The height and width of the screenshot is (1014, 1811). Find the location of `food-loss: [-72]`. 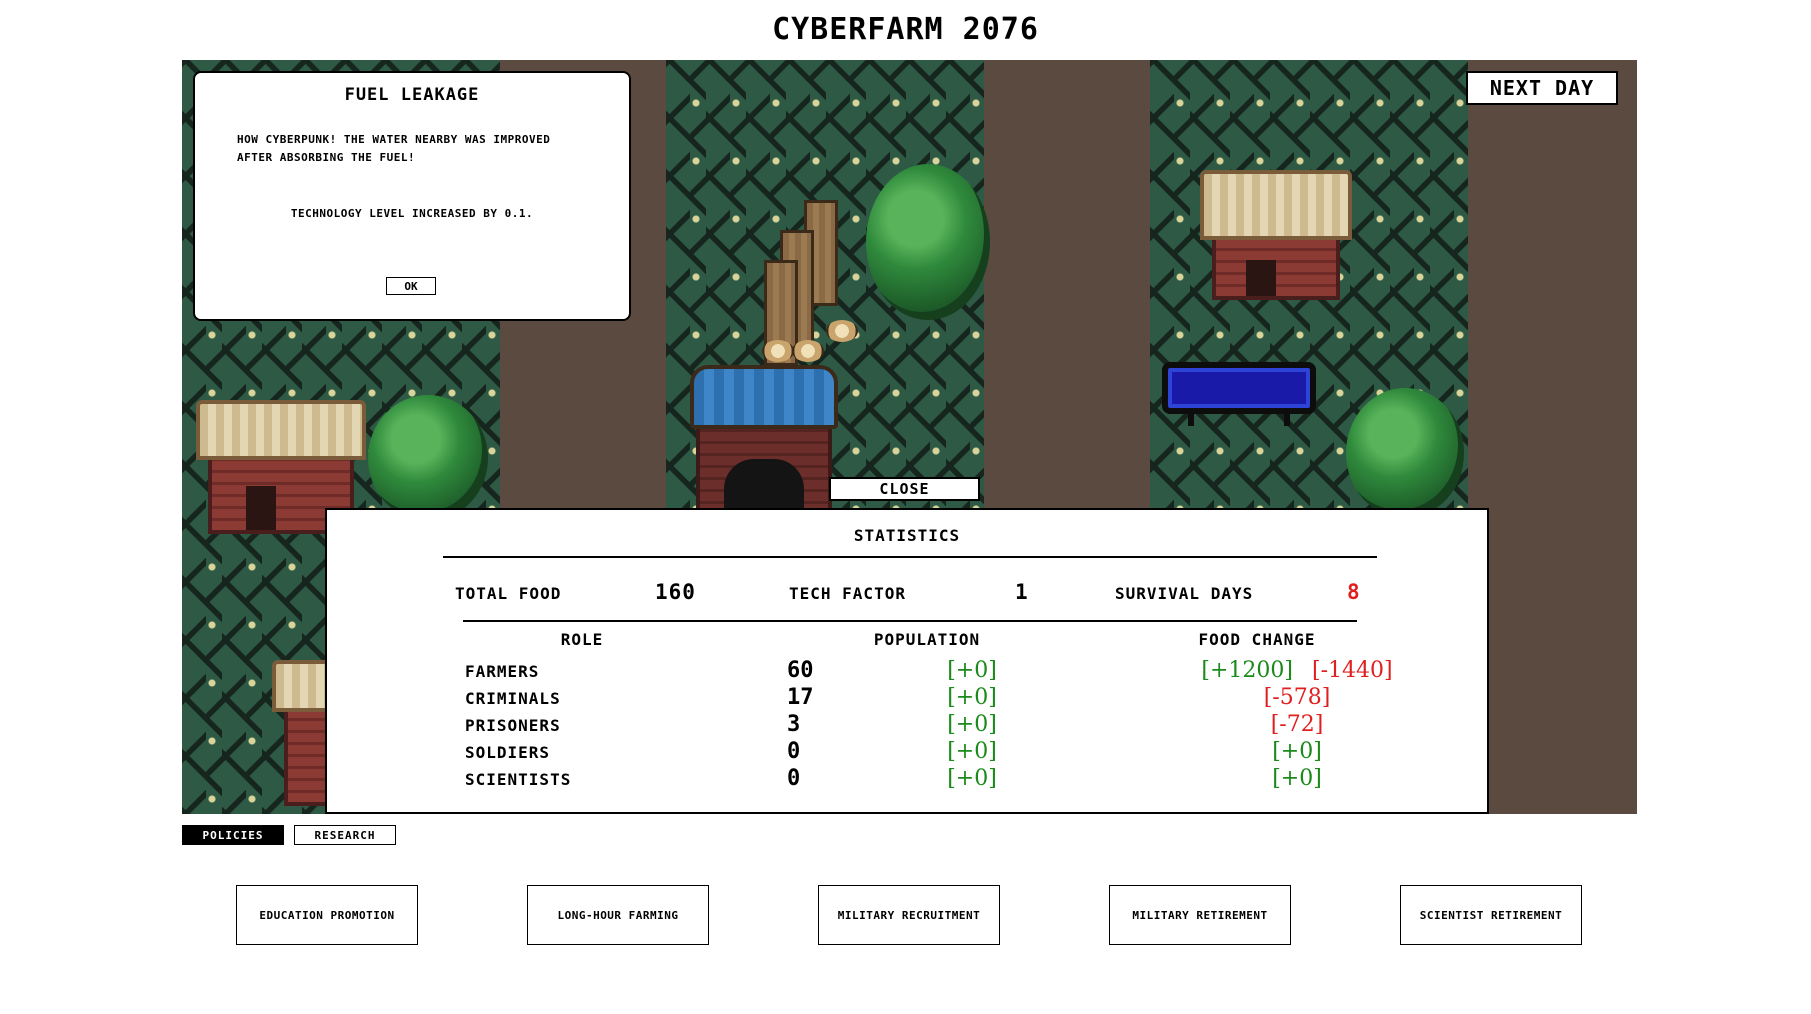

food-loss: [-72] is located at coordinates (1297, 724).